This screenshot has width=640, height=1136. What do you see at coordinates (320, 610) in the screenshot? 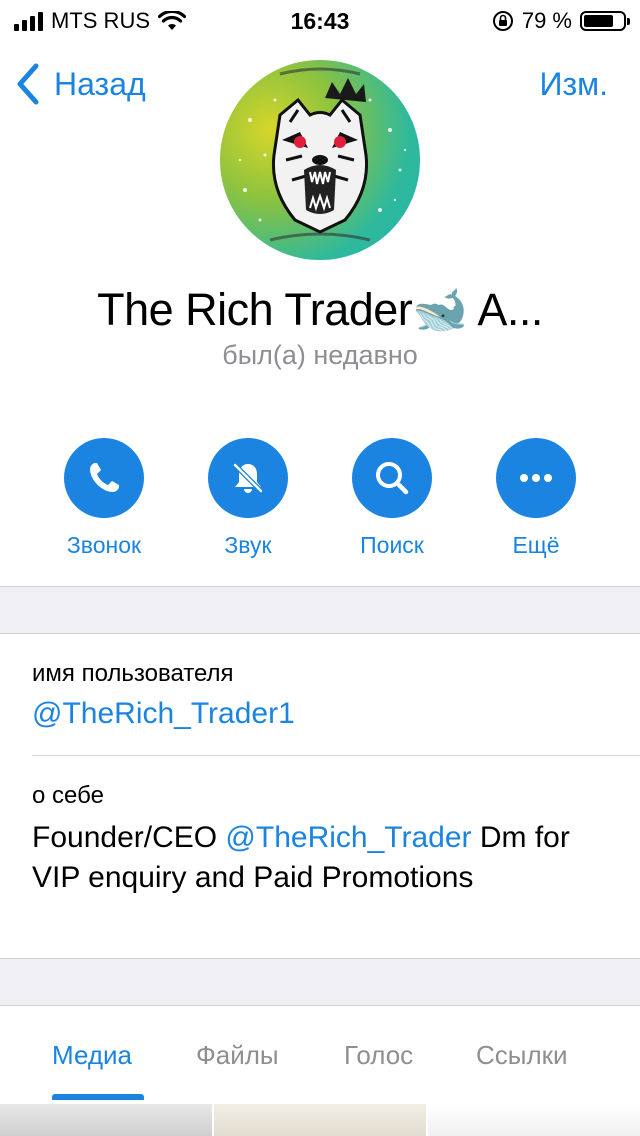
I see `section-separator` at bounding box center [320, 610].